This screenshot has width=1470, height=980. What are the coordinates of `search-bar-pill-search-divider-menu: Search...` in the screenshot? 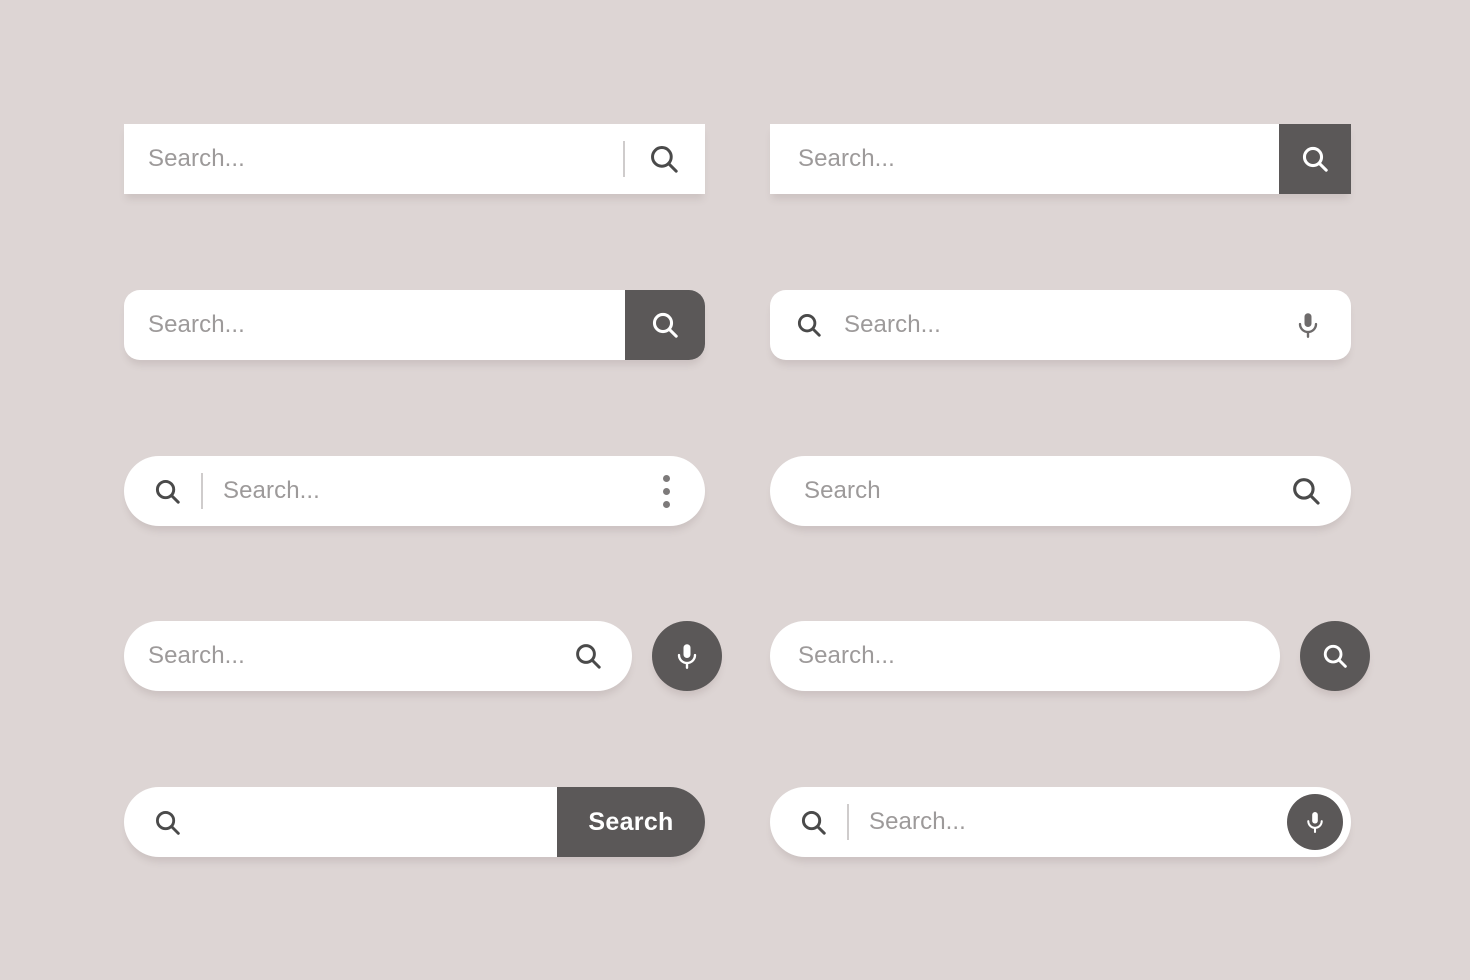 It's located at (414, 491).